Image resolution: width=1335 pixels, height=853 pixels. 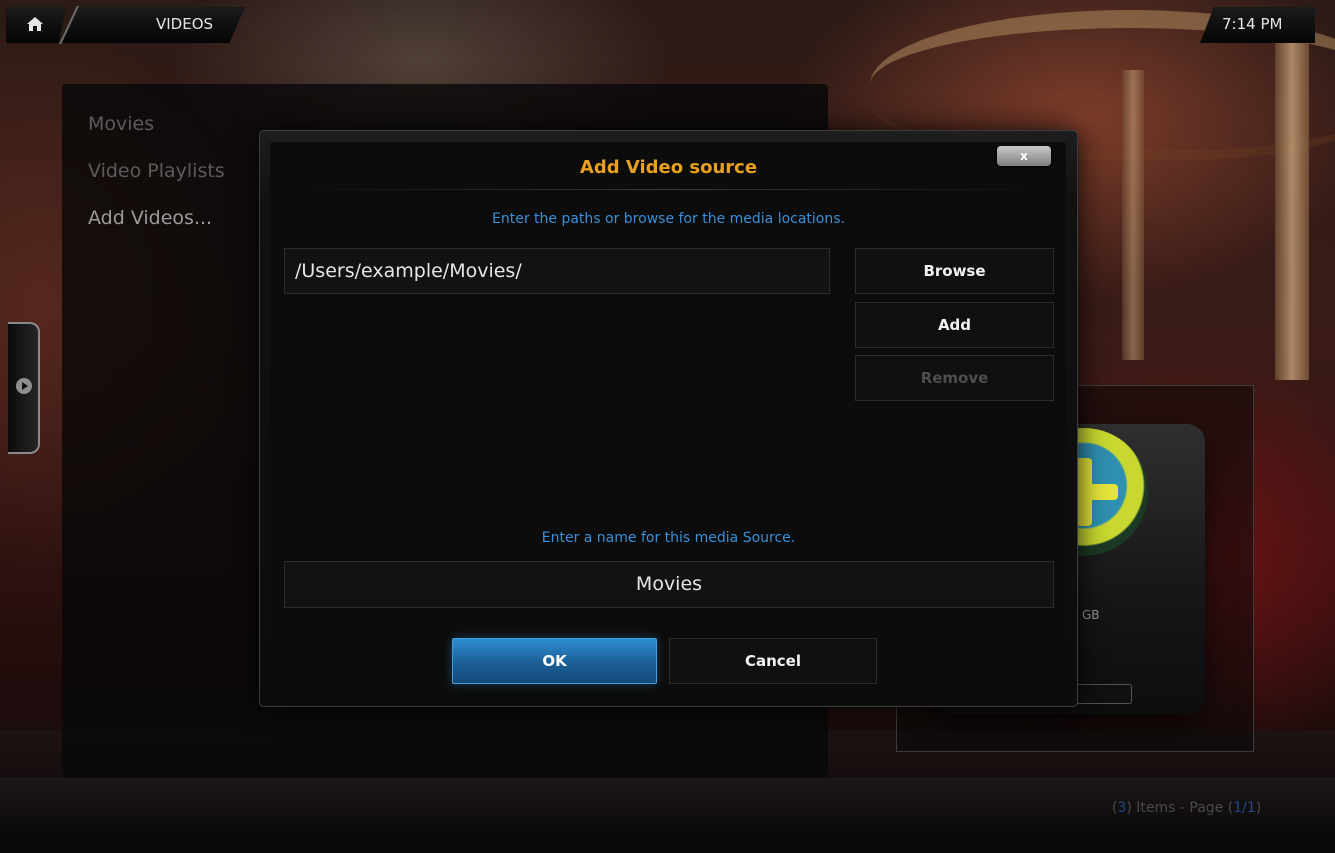 What do you see at coordinates (1024, 156) in the screenshot?
I see `close-button: x` at bounding box center [1024, 156].